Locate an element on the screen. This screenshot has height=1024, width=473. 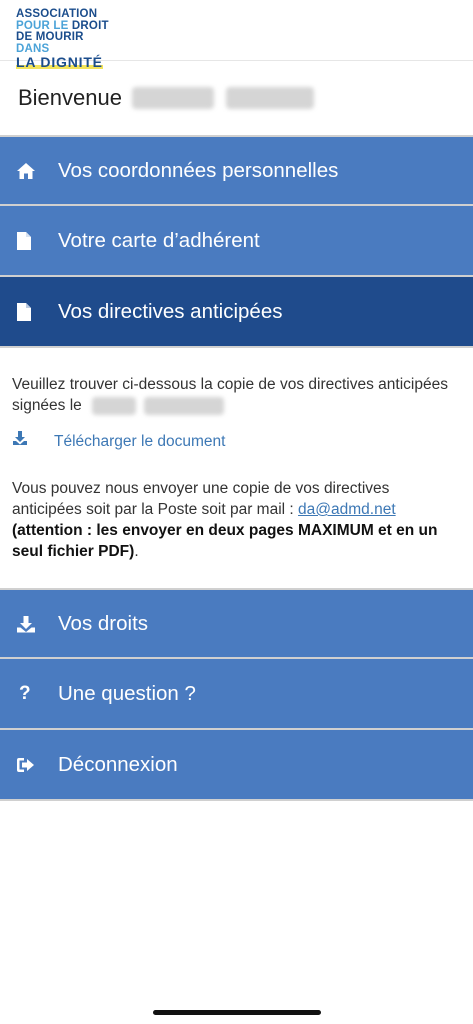
menu-item-carte: Votre carte d’adhérent is located at coordinates (236, 241).